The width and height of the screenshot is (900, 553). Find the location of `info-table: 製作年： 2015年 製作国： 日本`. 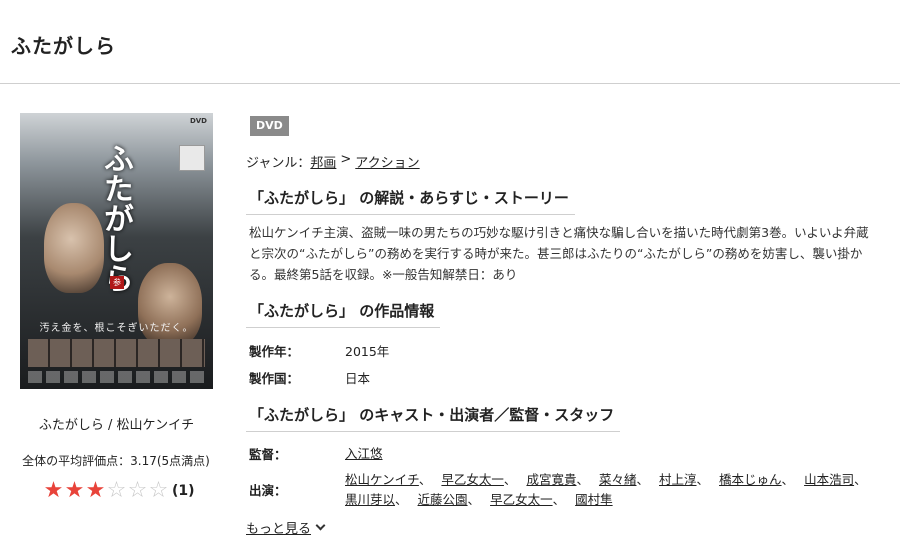

info-table: 製作年： 2015年 製作国： 日本 is located at coordinates (319, 364).